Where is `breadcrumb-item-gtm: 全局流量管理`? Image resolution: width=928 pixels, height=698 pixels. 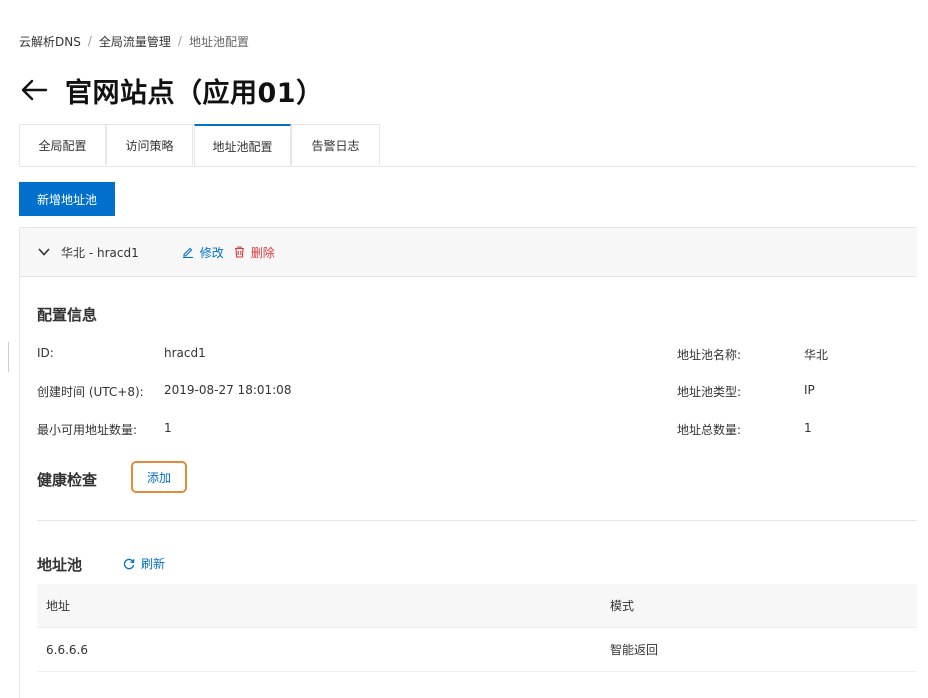 breadcrumb-item-gtm: 全局流量管理 is located at coordinates (135, 41).